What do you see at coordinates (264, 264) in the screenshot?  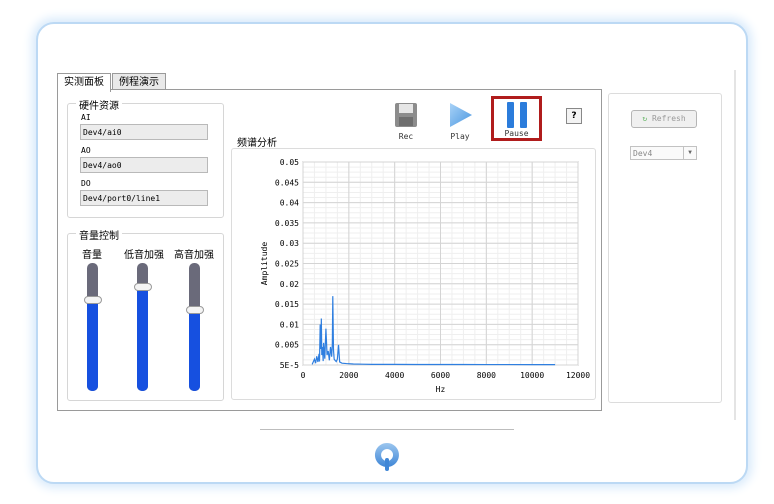 I see `y-axis-label: Amplitude` at bounding box center [264, 264].